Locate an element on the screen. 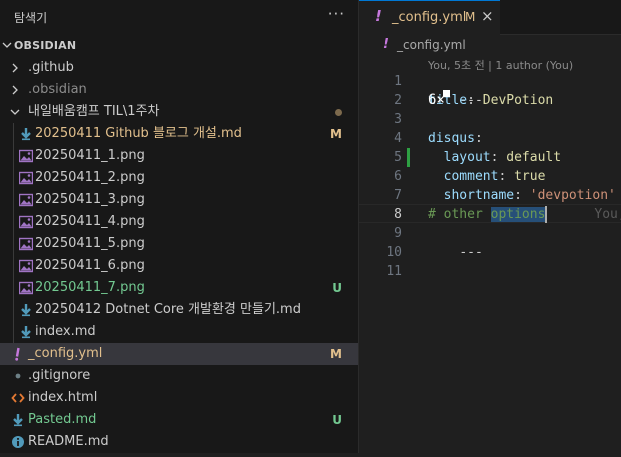 This screenshot has height=457, width=621. yaml-value: 'devpotion' is located at coordinates (572, 195).